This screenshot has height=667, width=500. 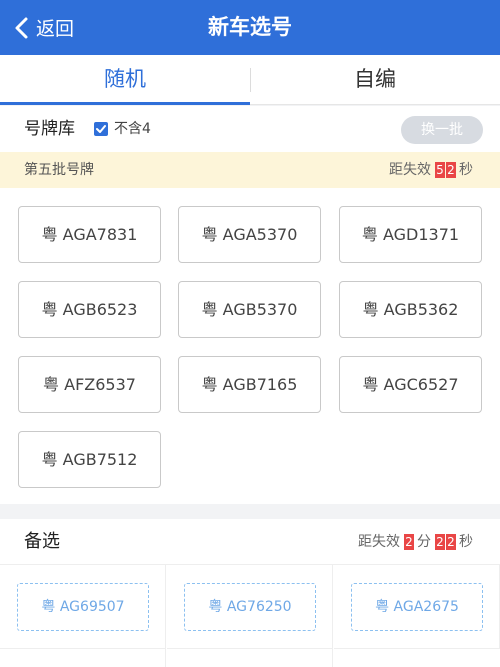 I want to click on swap-batch-button: 换一批, so click(x=442, y=130).